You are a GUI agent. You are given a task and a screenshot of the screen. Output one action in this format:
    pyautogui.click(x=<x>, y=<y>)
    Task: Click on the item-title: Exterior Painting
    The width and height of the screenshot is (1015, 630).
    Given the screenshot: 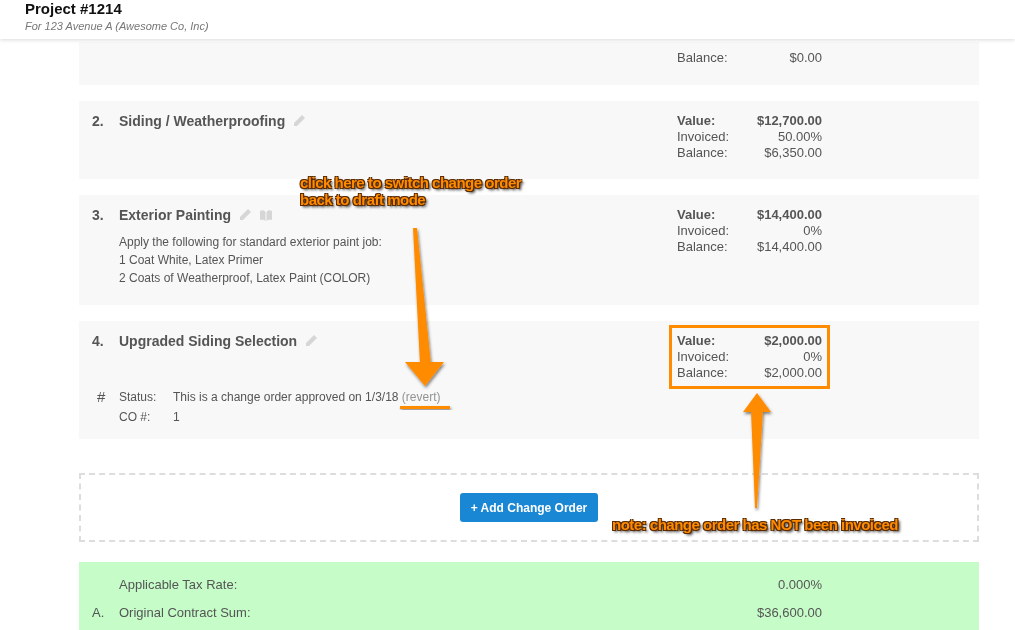 What is the action you would take?
    pyautogui.click(x=175, y=215)
    